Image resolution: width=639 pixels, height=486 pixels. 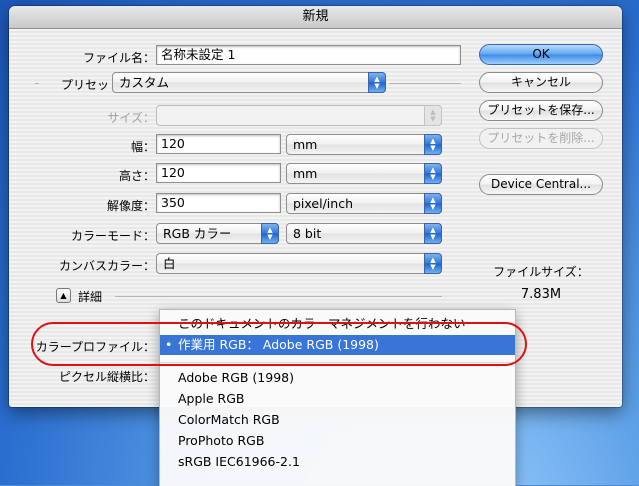 I want to click on canvas-color-value: 白, so click(x=169, y=263).